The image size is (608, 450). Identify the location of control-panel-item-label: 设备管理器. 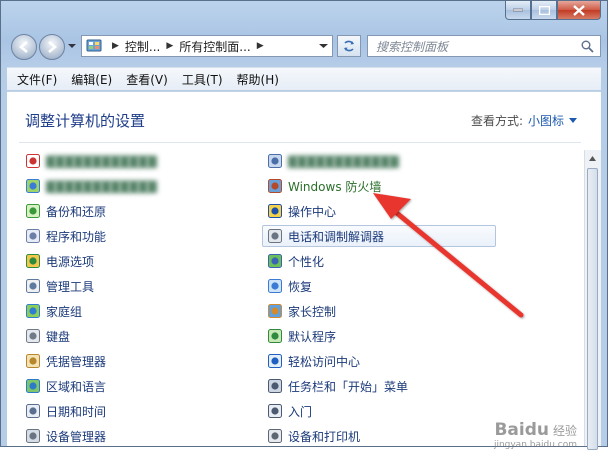
(76, 436).